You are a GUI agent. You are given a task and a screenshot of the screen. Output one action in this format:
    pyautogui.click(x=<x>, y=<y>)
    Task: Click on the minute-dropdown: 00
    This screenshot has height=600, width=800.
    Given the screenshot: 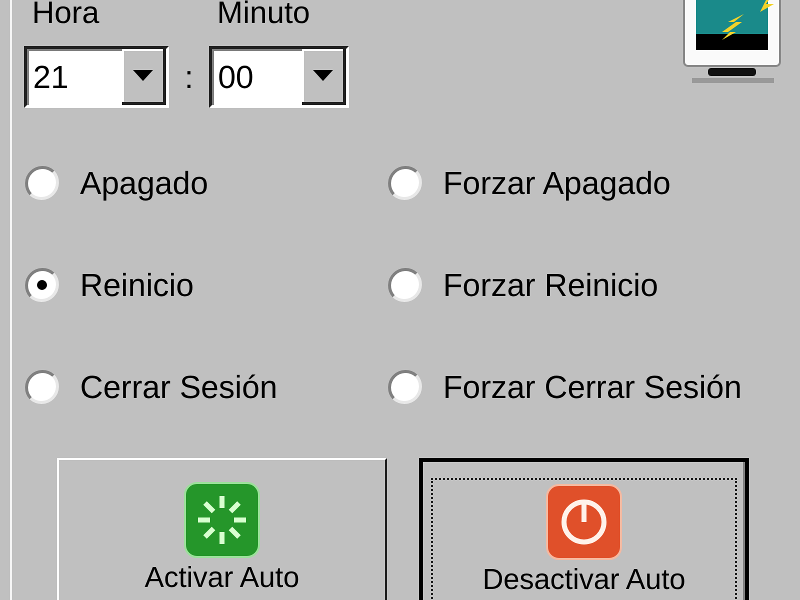 What is the action you would take?
    pyautogui.click(x=279, y=77)
    